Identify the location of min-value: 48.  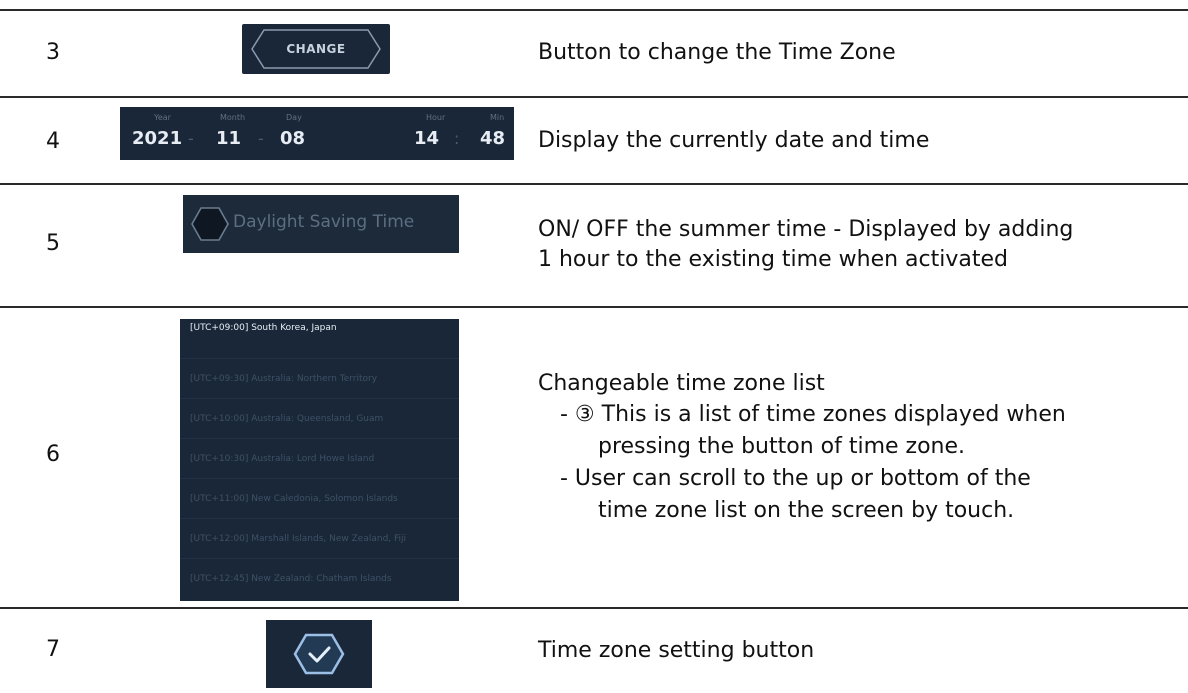
(492, 138).